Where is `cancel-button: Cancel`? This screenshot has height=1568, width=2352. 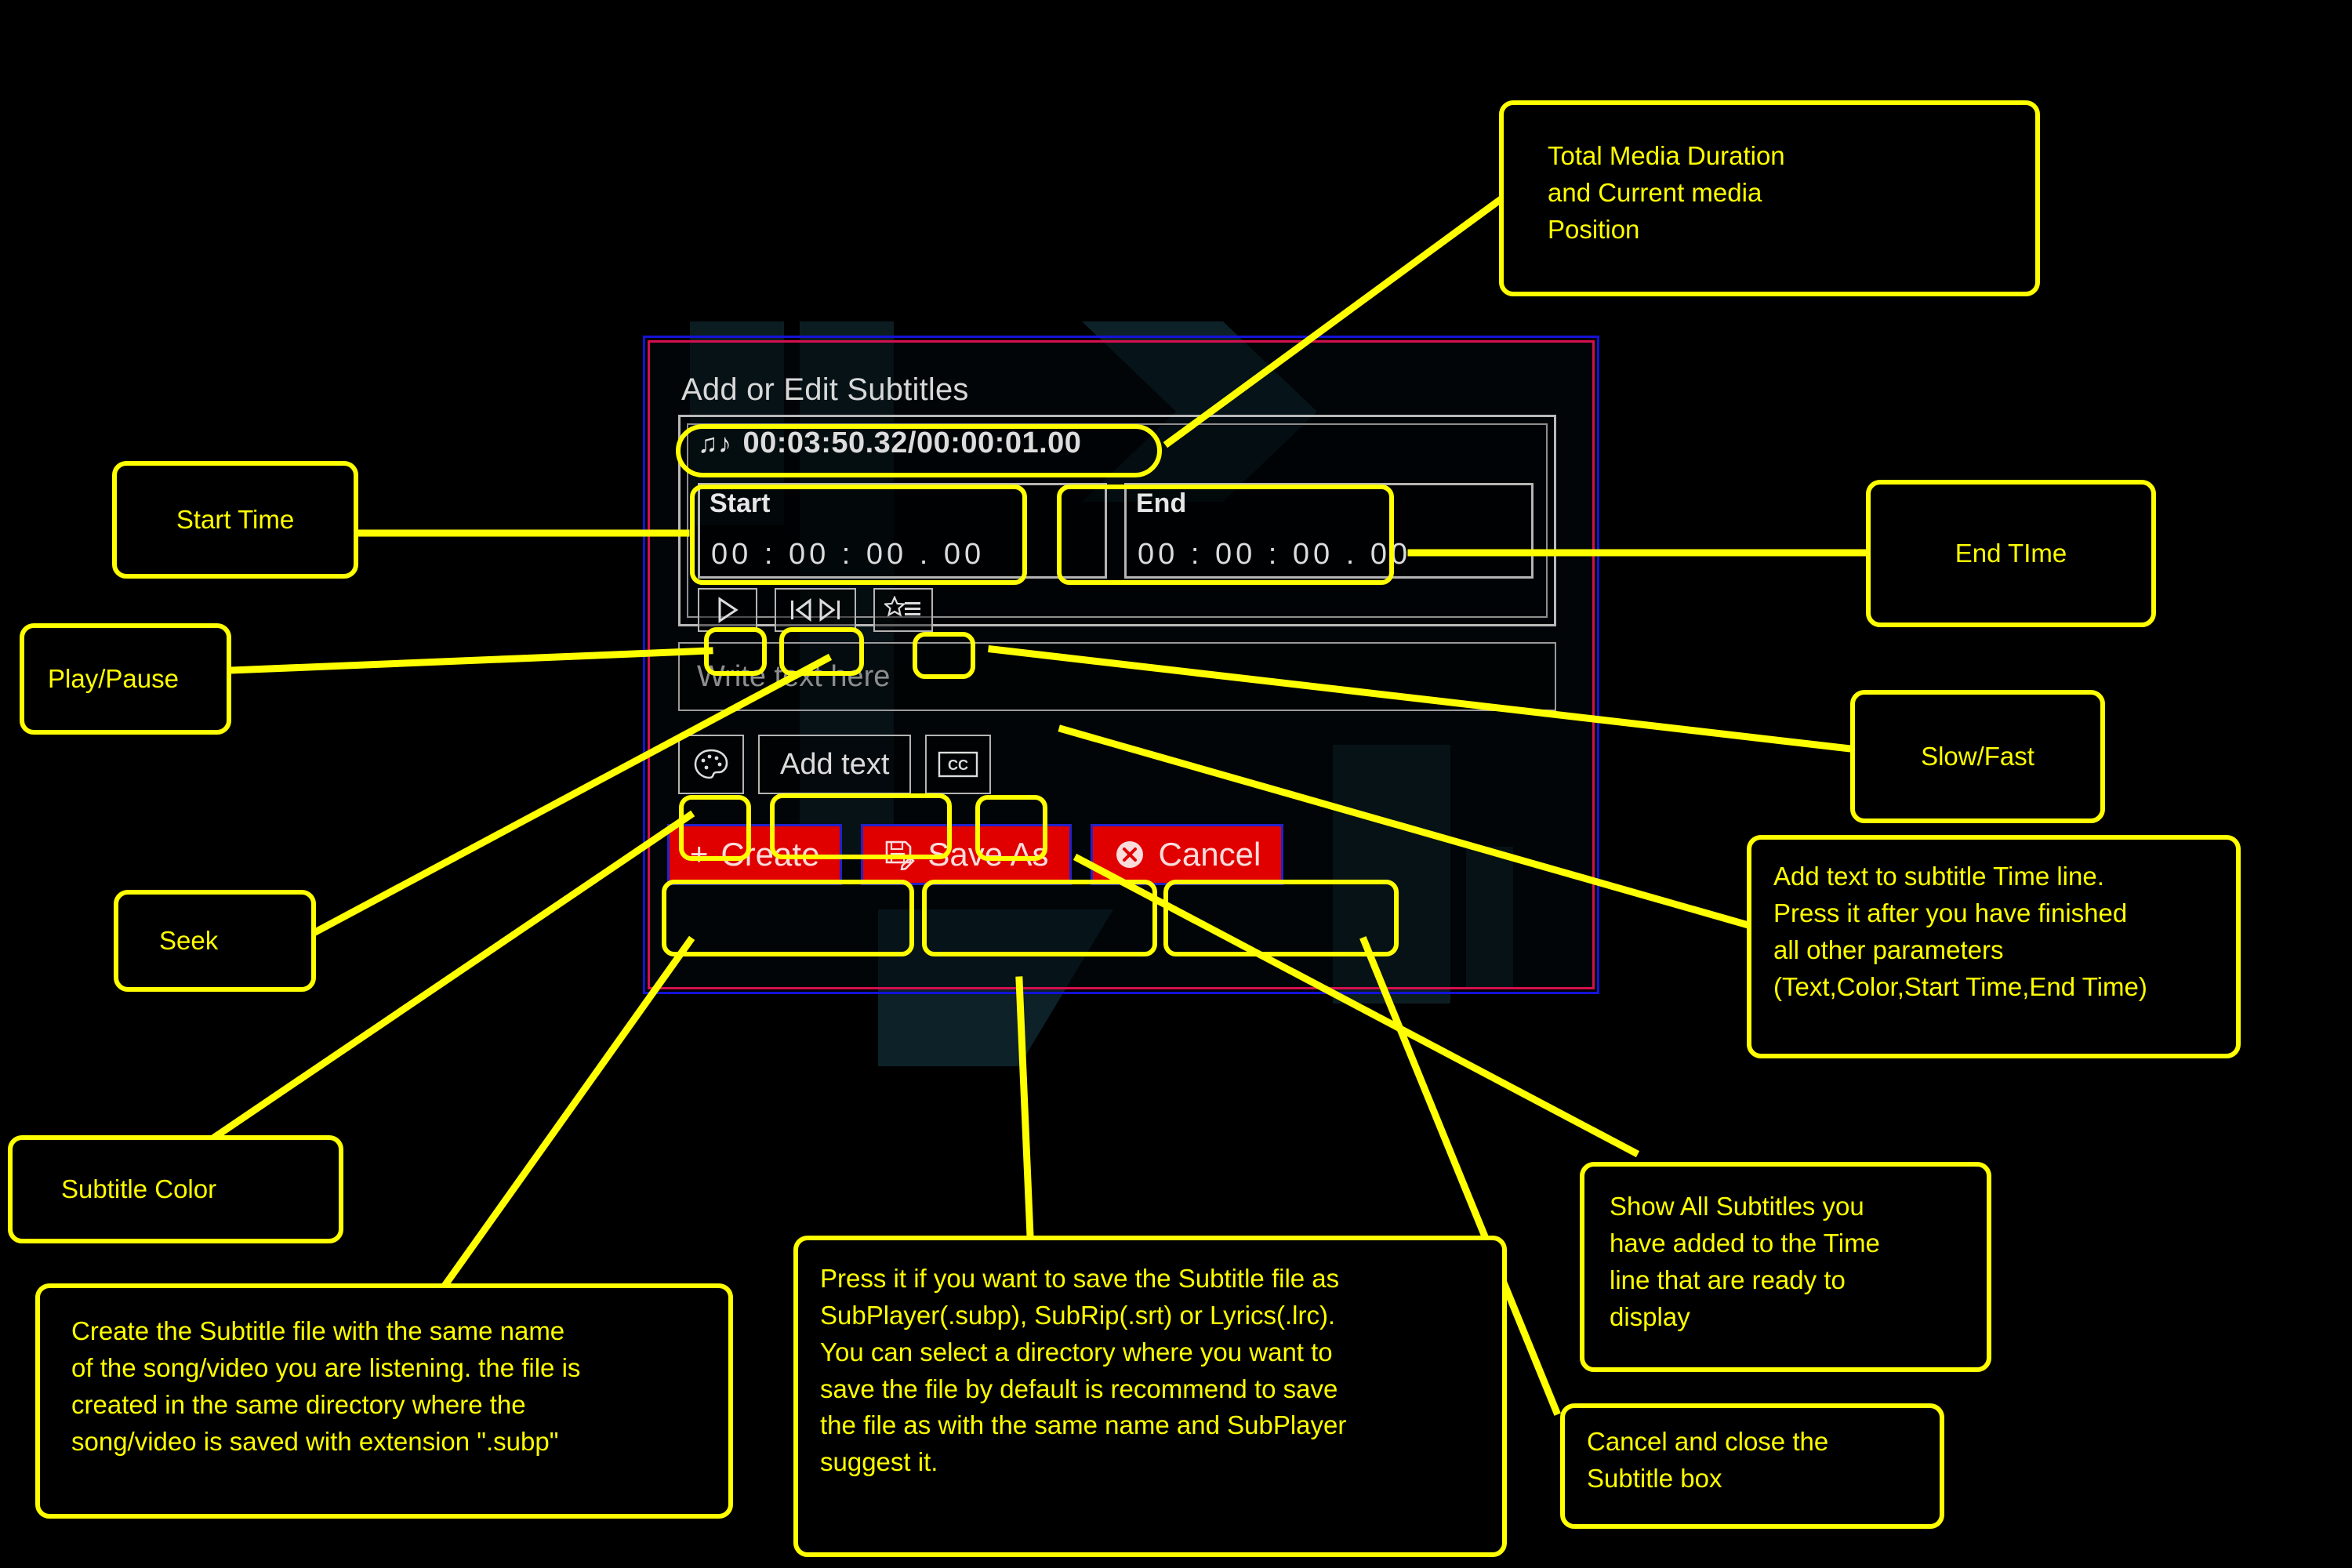 cancel-button: Cancel is located at coordinates (1187, 855).